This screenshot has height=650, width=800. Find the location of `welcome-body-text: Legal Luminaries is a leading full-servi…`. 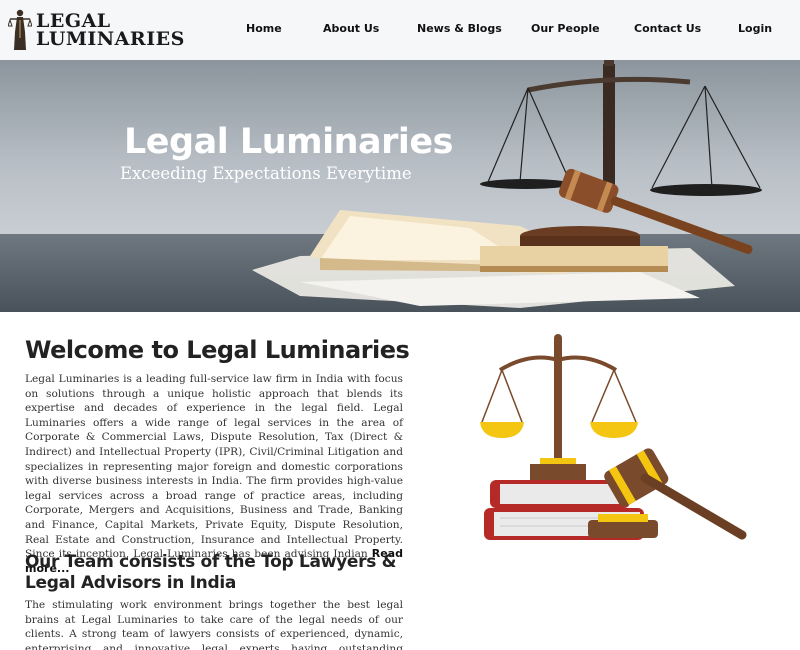

welcome-body-text: Legal Luminaries is a leading full-servi… is located at coordinates (214, 467).